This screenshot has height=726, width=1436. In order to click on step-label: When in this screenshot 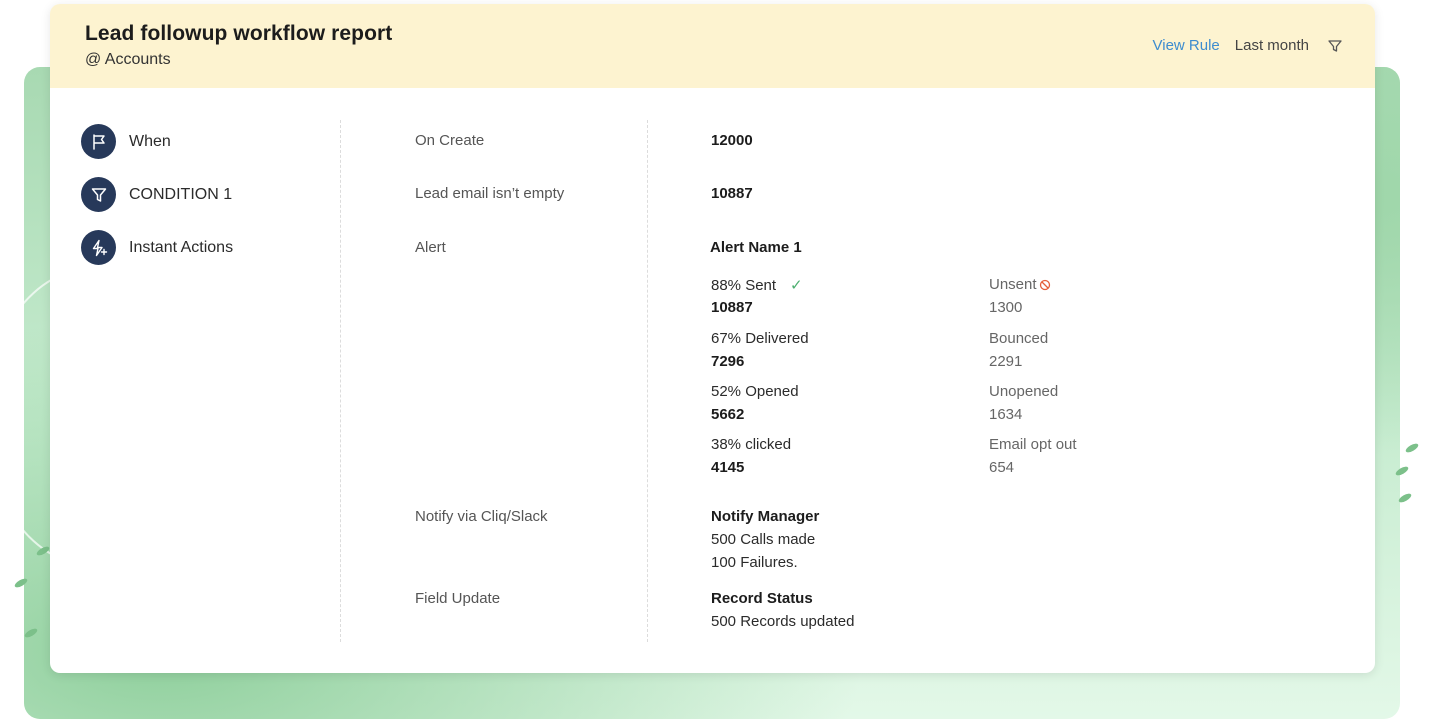, I will do `click(150, 141)`.